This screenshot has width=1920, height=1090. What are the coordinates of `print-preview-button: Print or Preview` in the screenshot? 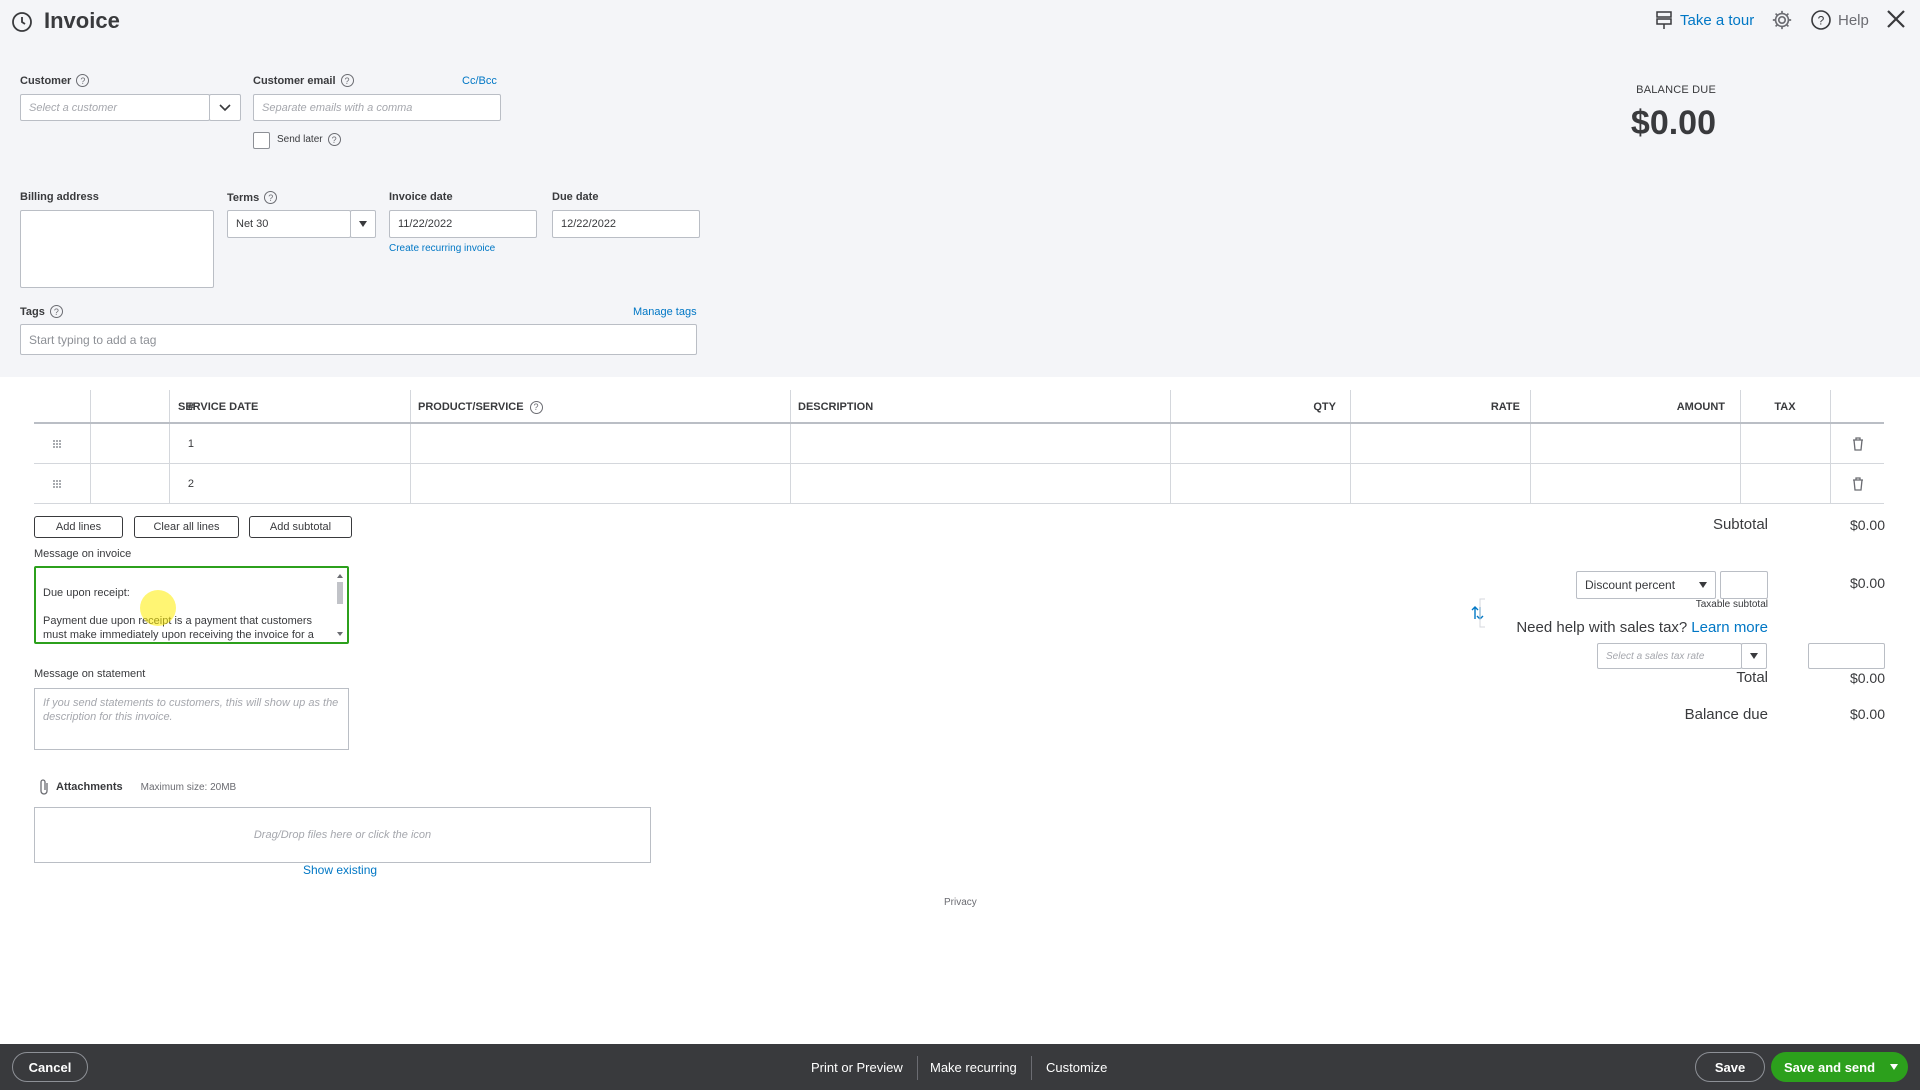 It's located at (857, 1067).